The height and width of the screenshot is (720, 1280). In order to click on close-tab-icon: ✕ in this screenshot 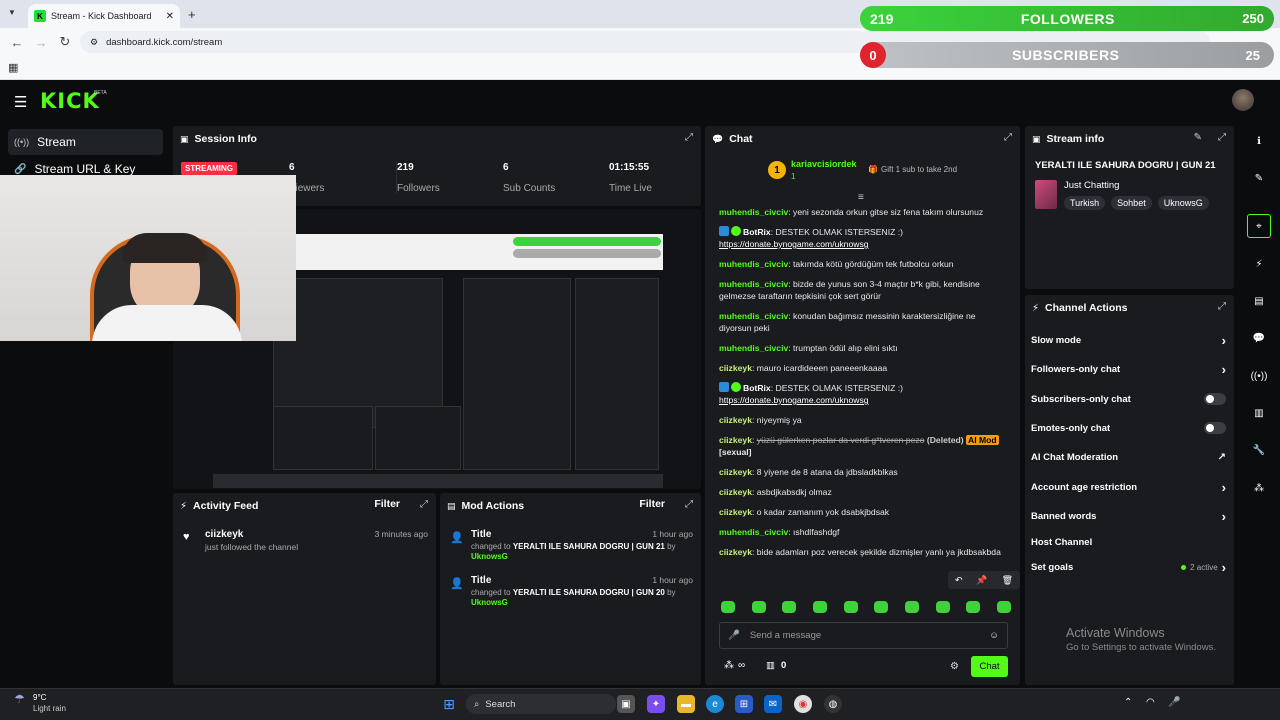, I will do `click(170, 16)`.